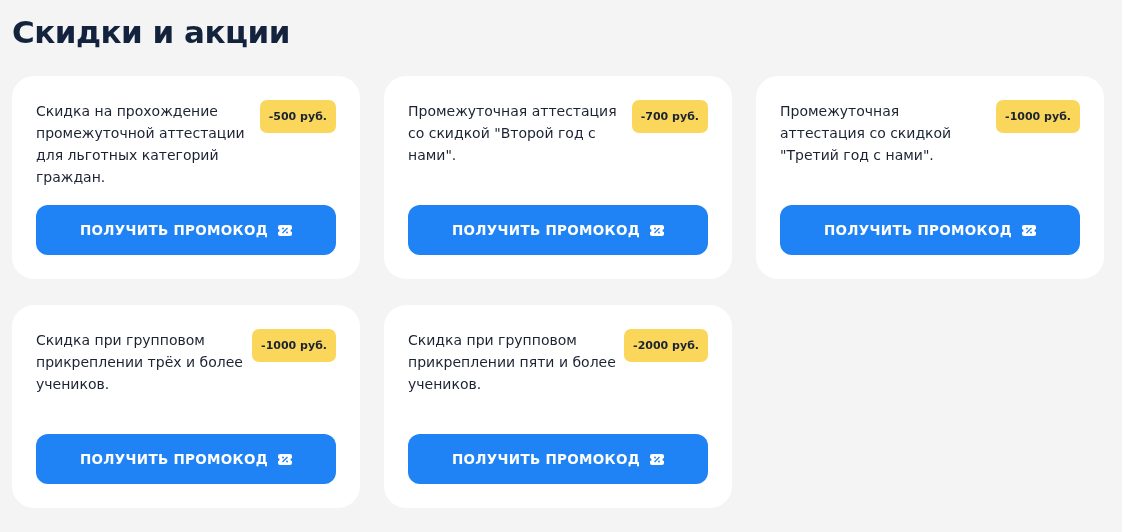 Image resolution: width=1122 pixels, height=532 pixels. I want to click on offer-description: Скидка при групповом прикреплении пяти и более учеников., so click(512, 362).